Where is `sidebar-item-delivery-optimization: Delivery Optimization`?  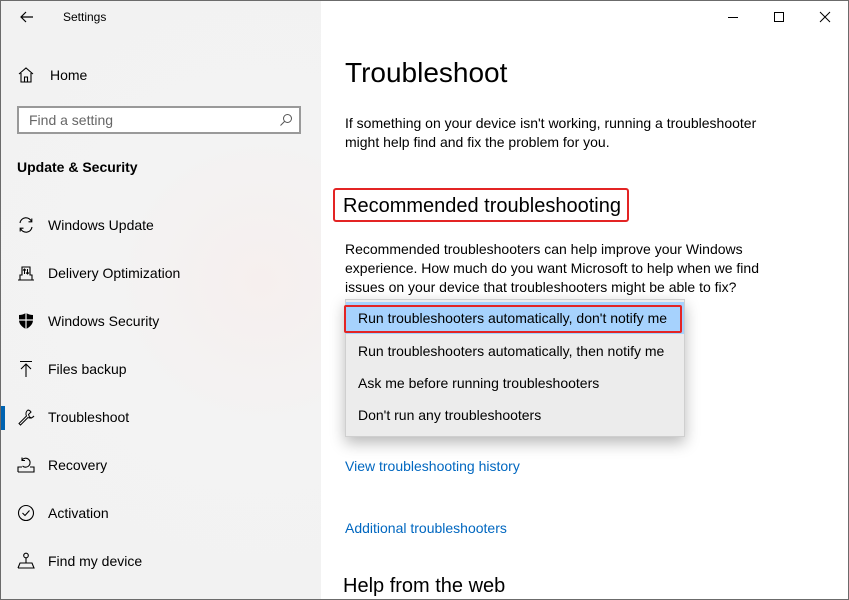
sidebar-item-delivery-optimization: Delivery Optimization is located at coordinates (161, 274).